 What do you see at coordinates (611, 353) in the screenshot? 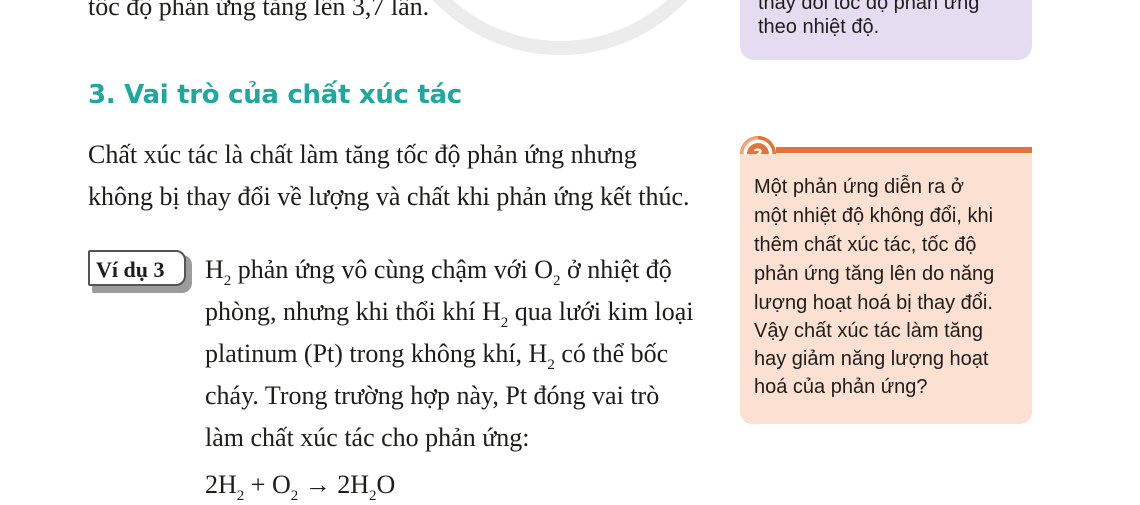
I see `text-segment: có thể bốc` at bounding box center [611, 353].